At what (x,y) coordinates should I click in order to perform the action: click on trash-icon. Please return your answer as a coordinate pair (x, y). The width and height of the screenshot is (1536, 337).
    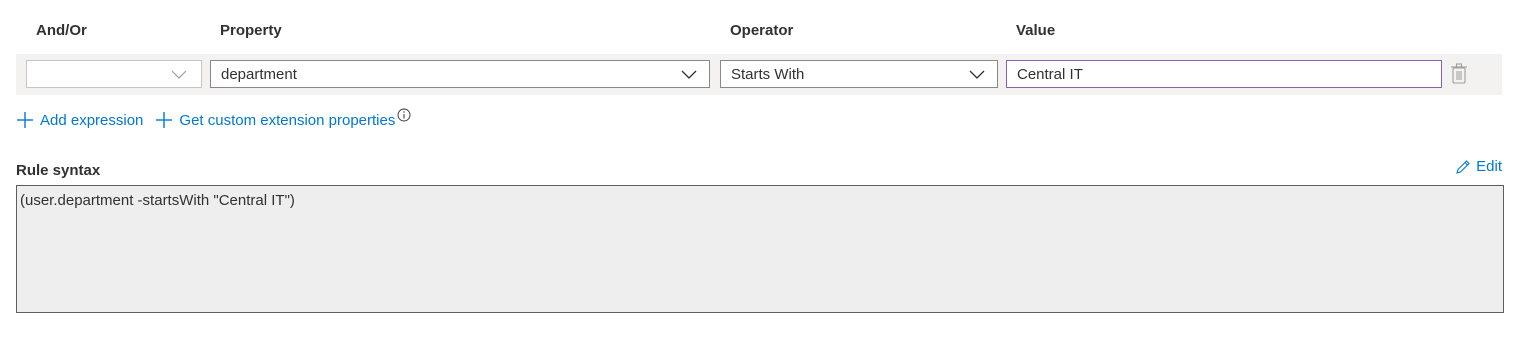
    Looking at the image, I should click on (1459, 74).